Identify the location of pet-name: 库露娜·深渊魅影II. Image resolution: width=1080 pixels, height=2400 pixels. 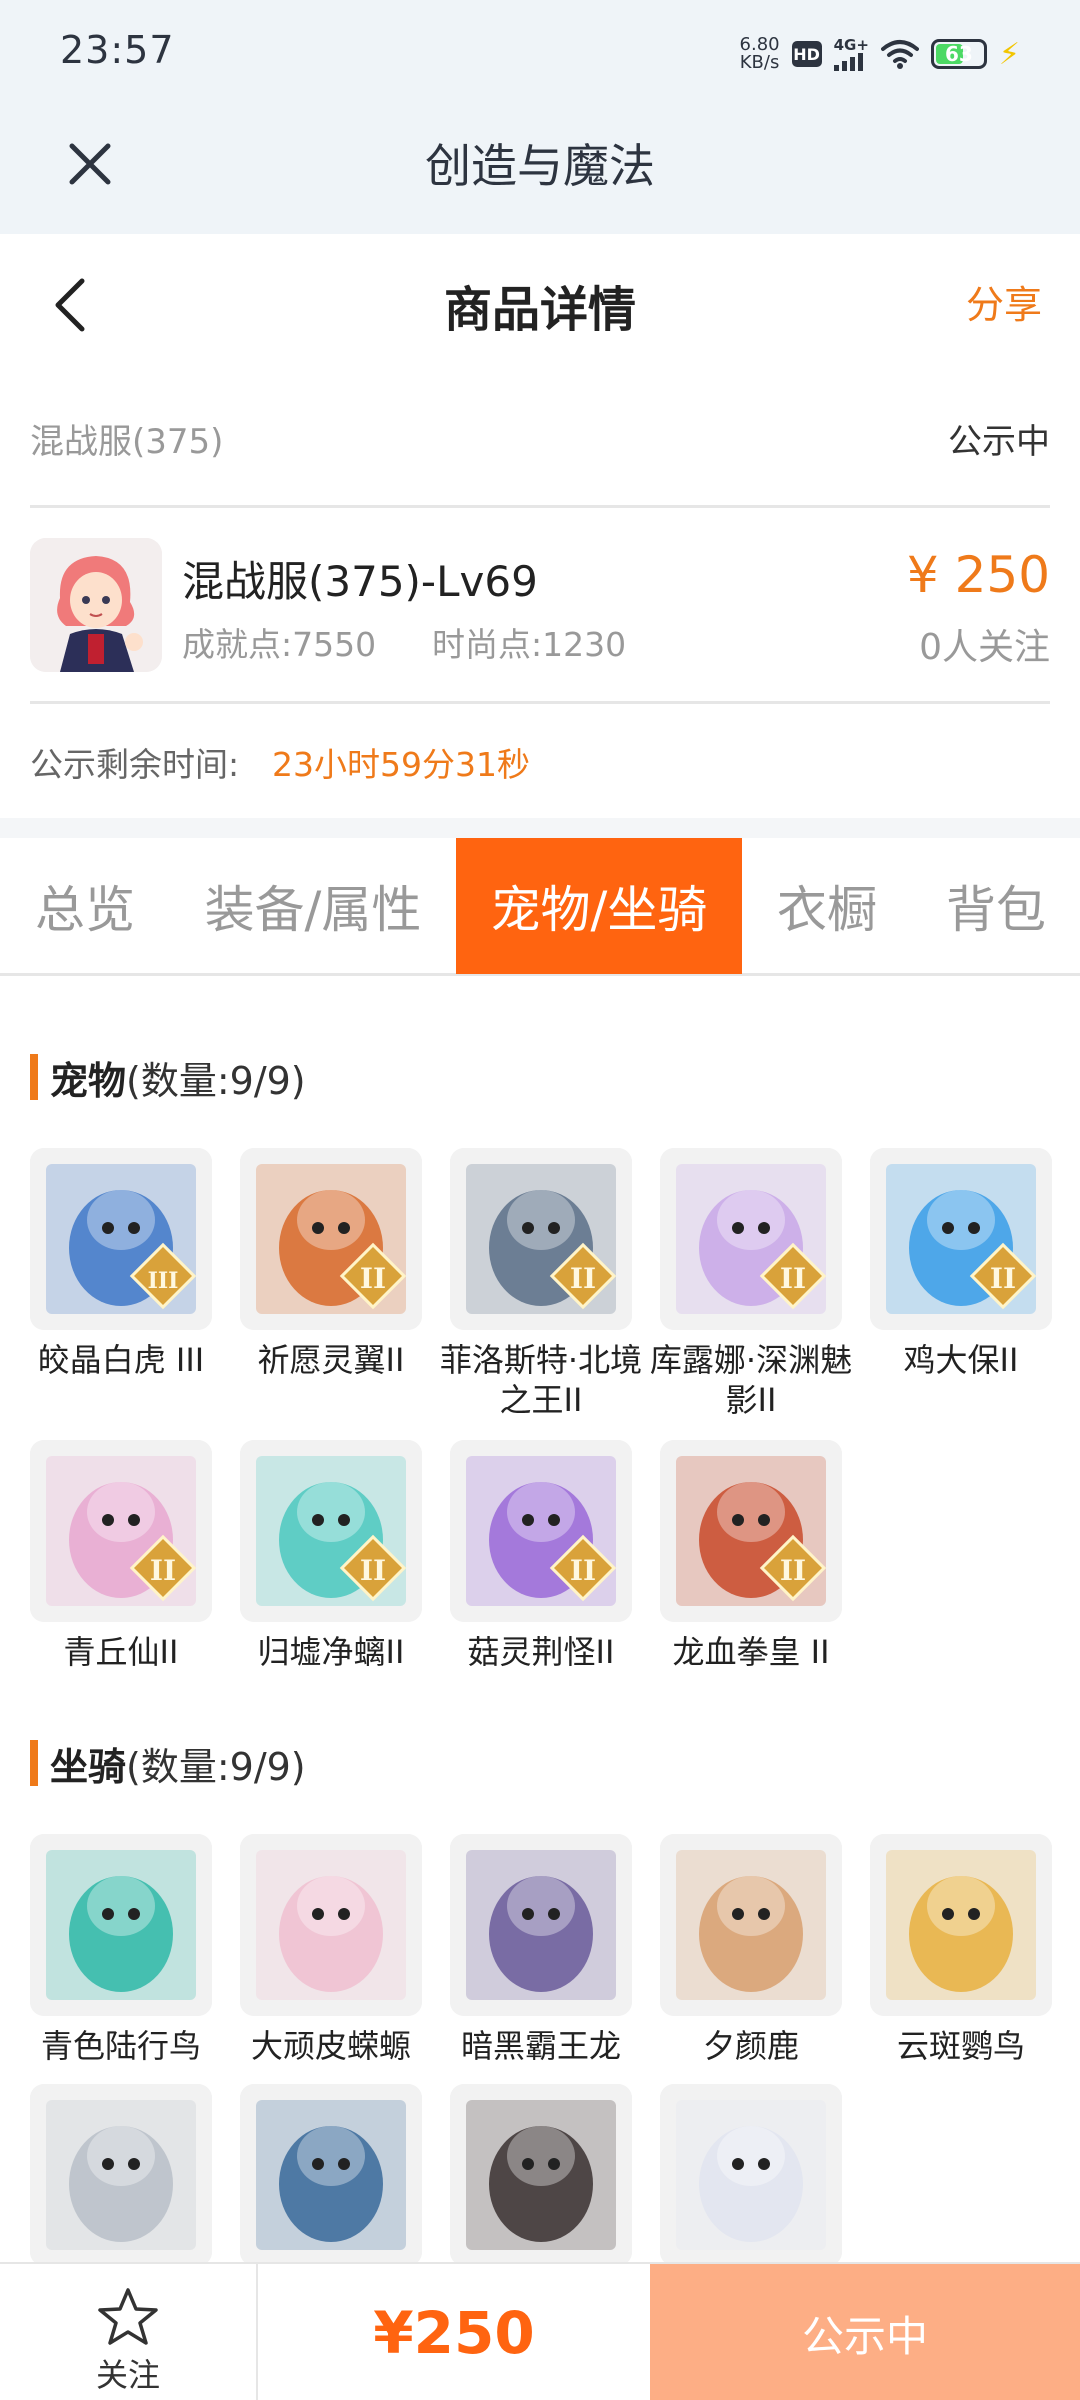
(751, 1380).